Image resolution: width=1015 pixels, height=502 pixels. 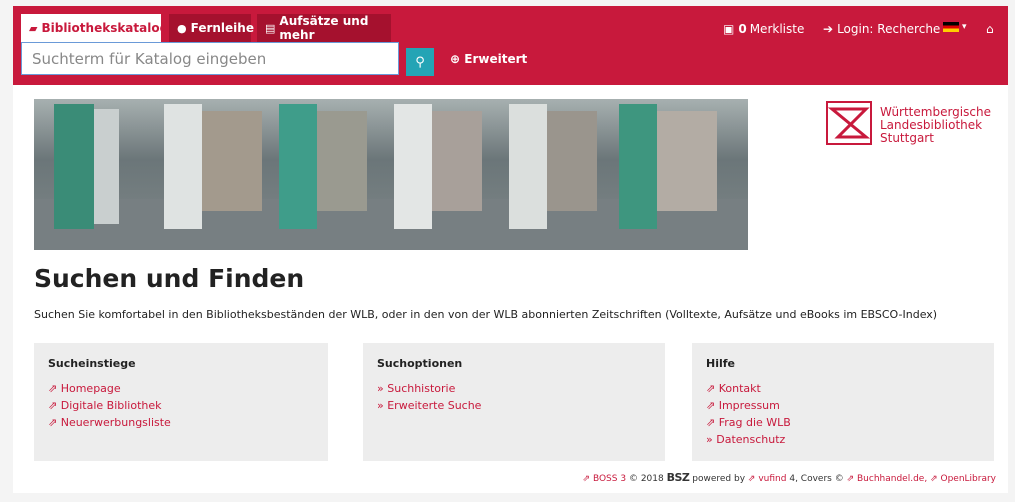 I want to click on language-dropdown: ▾, so click(x=955, y=27).